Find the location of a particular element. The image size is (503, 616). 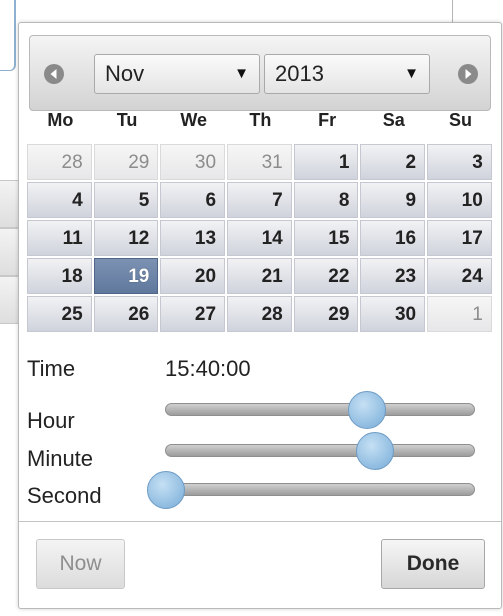

minute-slider-handle is located at coordinates (374, 451).